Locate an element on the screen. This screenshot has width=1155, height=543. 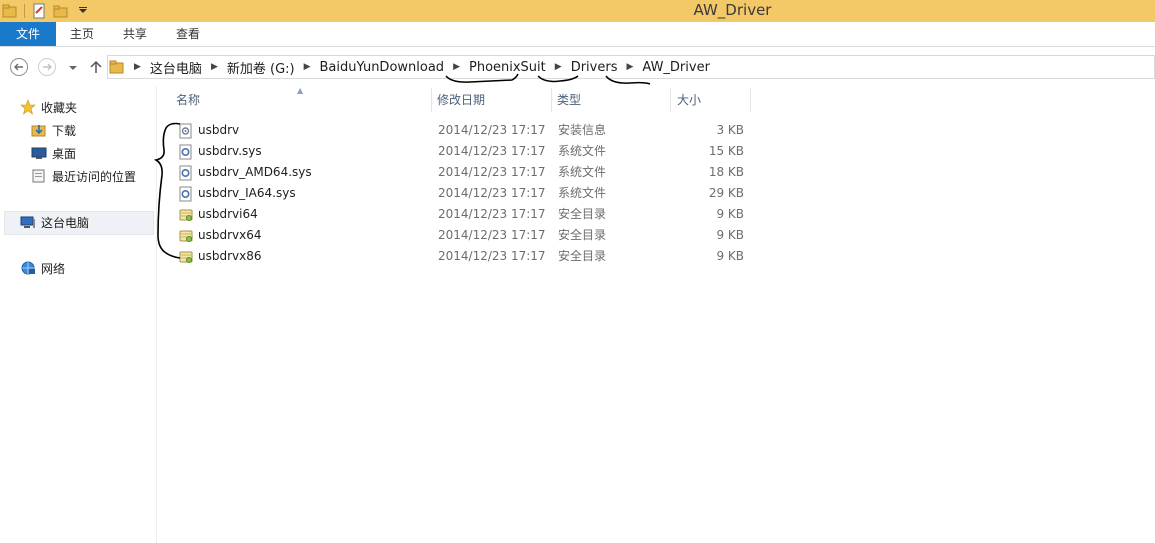
file-type: 安装信息 is located at coordinates (582, 130).